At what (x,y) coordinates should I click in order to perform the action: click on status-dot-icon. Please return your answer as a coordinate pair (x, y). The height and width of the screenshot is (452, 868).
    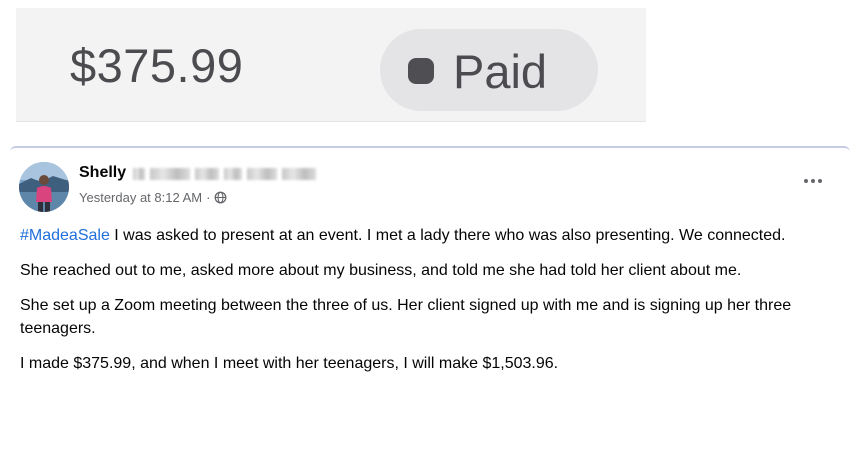
    Looking at the image, I should click on (421, 71).